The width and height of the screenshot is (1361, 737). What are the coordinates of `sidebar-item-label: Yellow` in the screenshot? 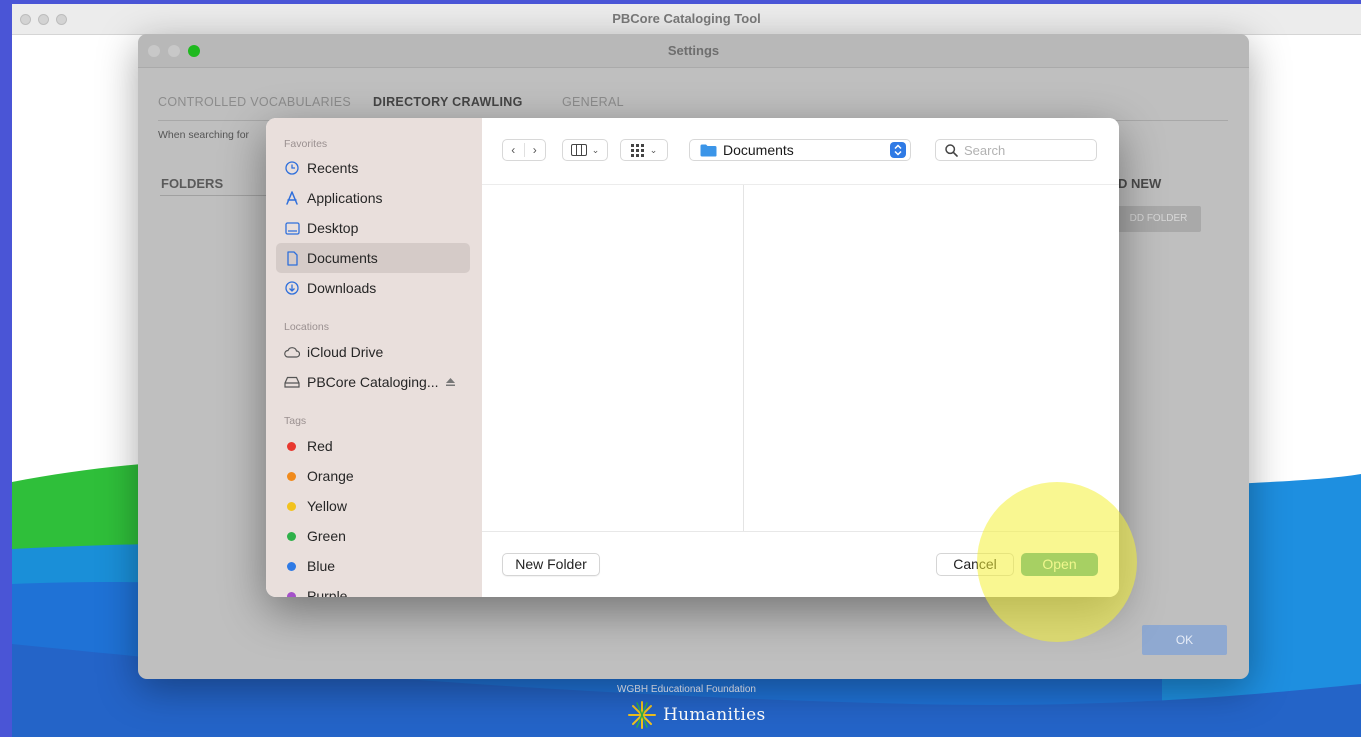 It's located at (327, 506).